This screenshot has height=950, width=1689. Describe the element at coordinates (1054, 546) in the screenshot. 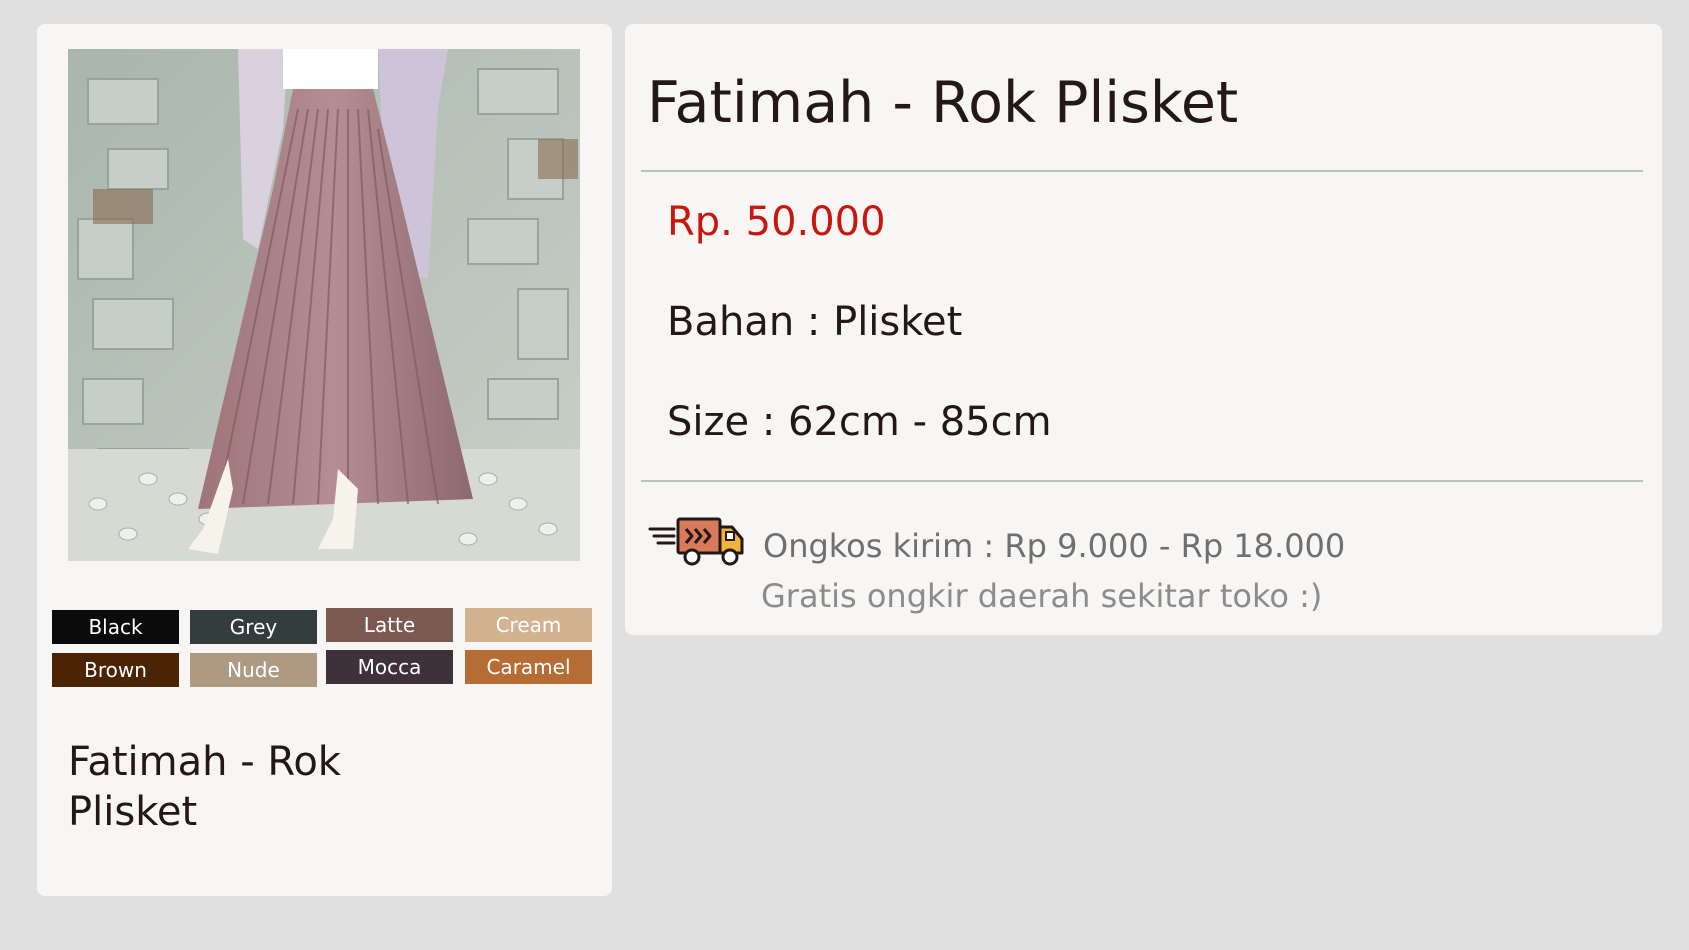

I see `shipping-cost: Ongkos kirim : Rp 9.000 - Rp 18.000` at that location.